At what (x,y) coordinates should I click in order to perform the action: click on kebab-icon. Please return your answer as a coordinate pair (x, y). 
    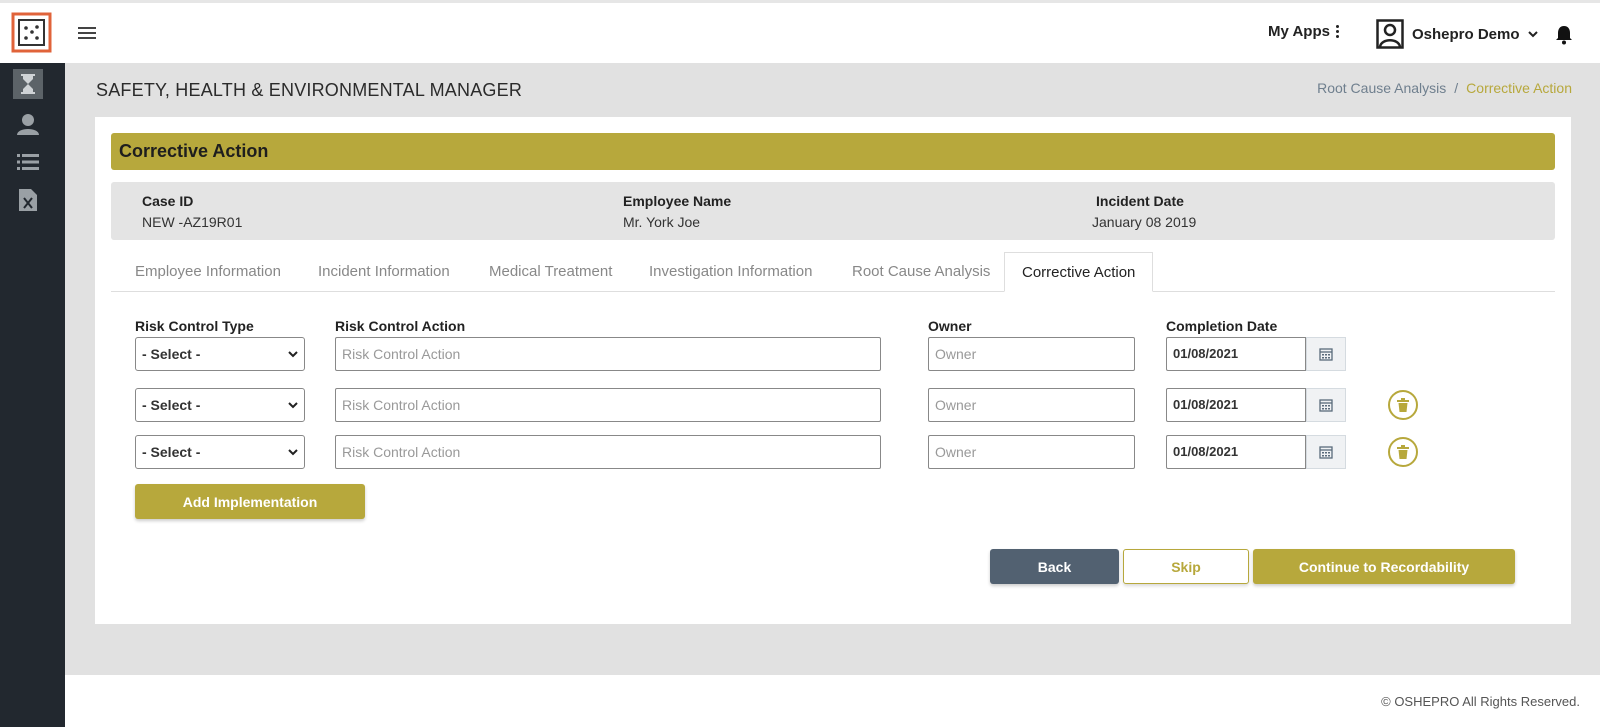
    Looking at the image, I should click on (1337, 31).